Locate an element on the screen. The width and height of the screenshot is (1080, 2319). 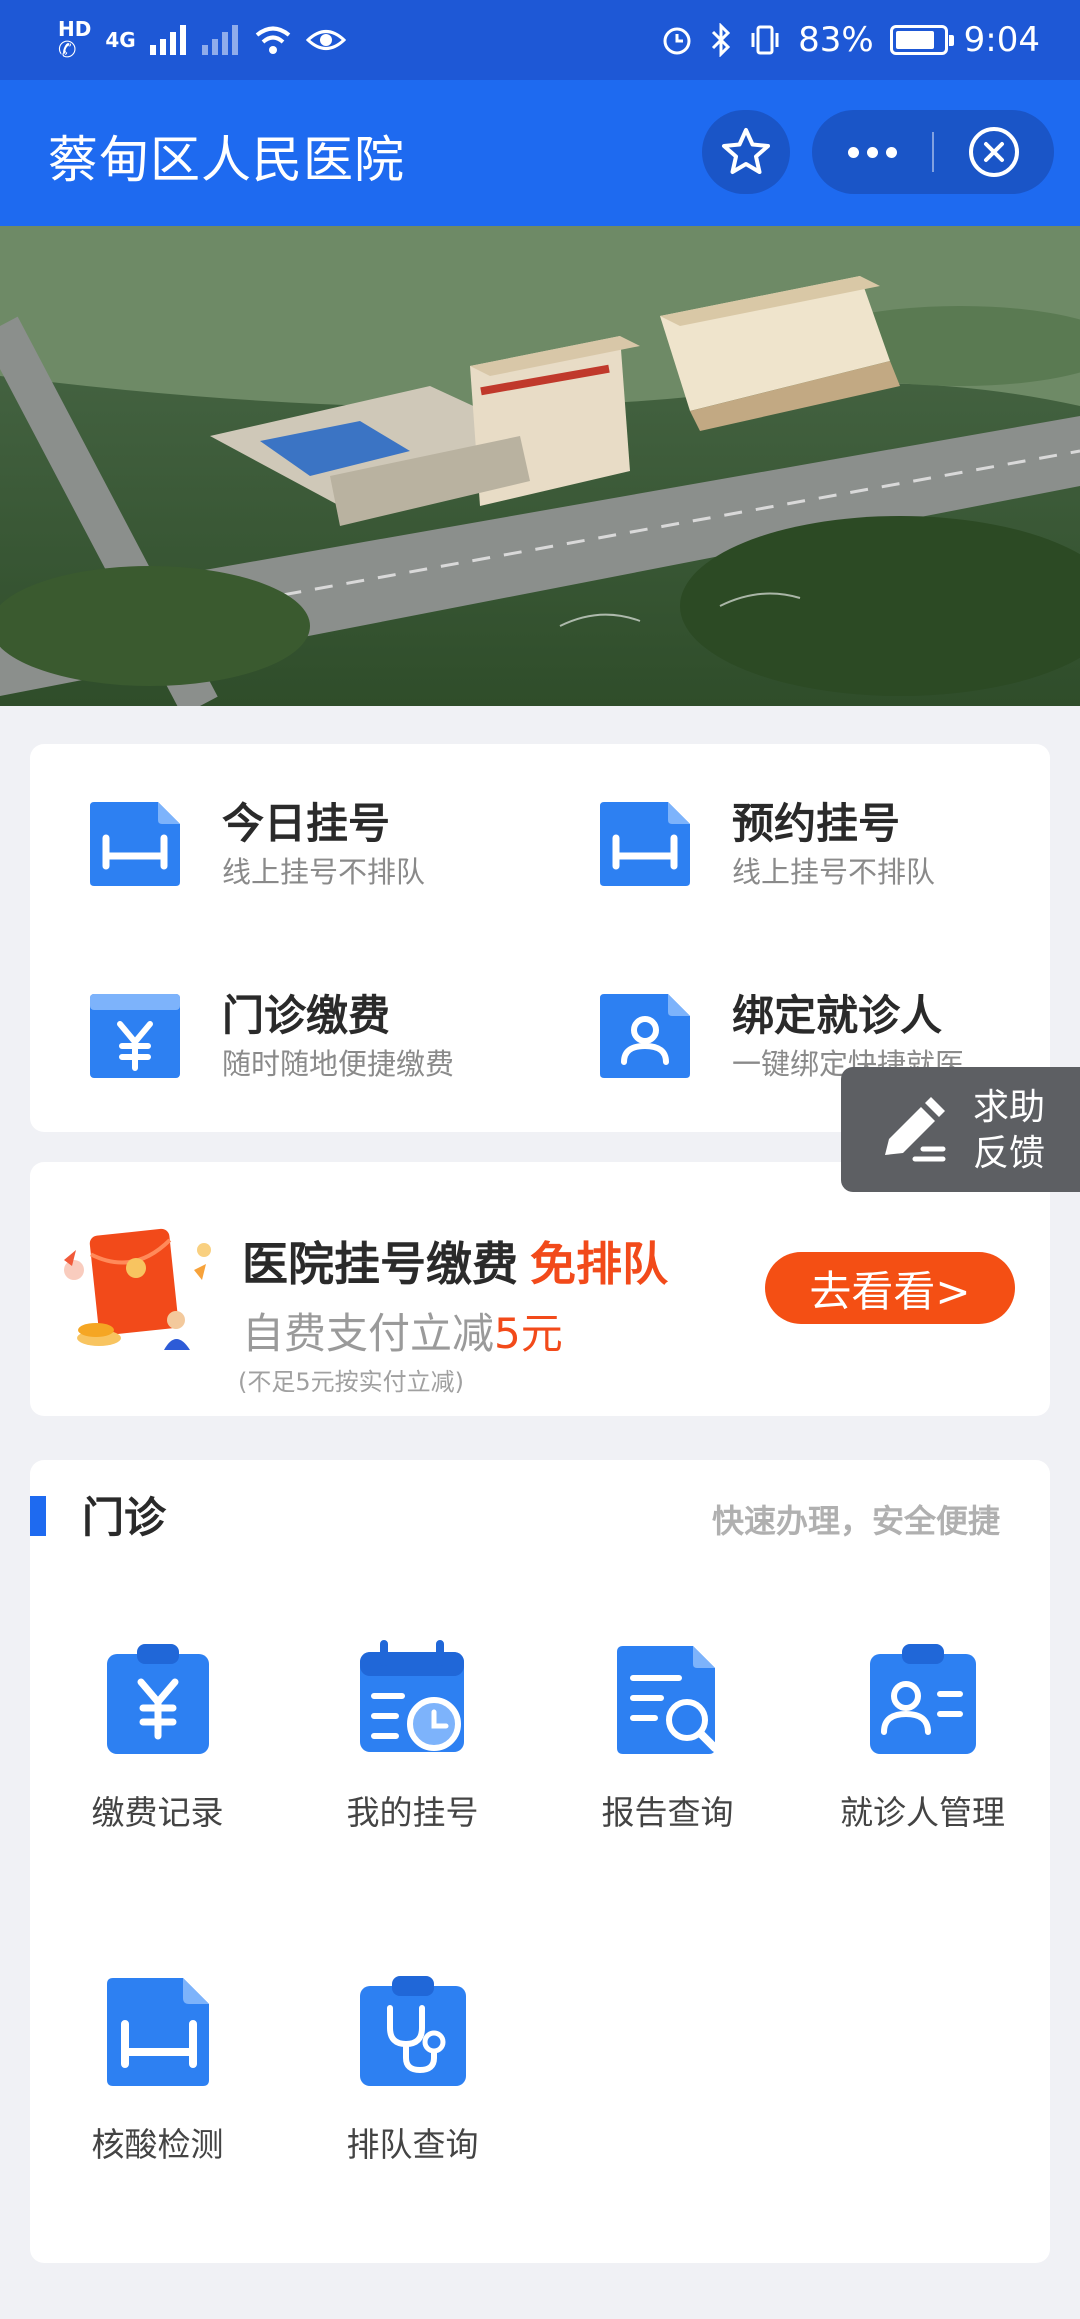
more-button is located at coordinates (872, 152).